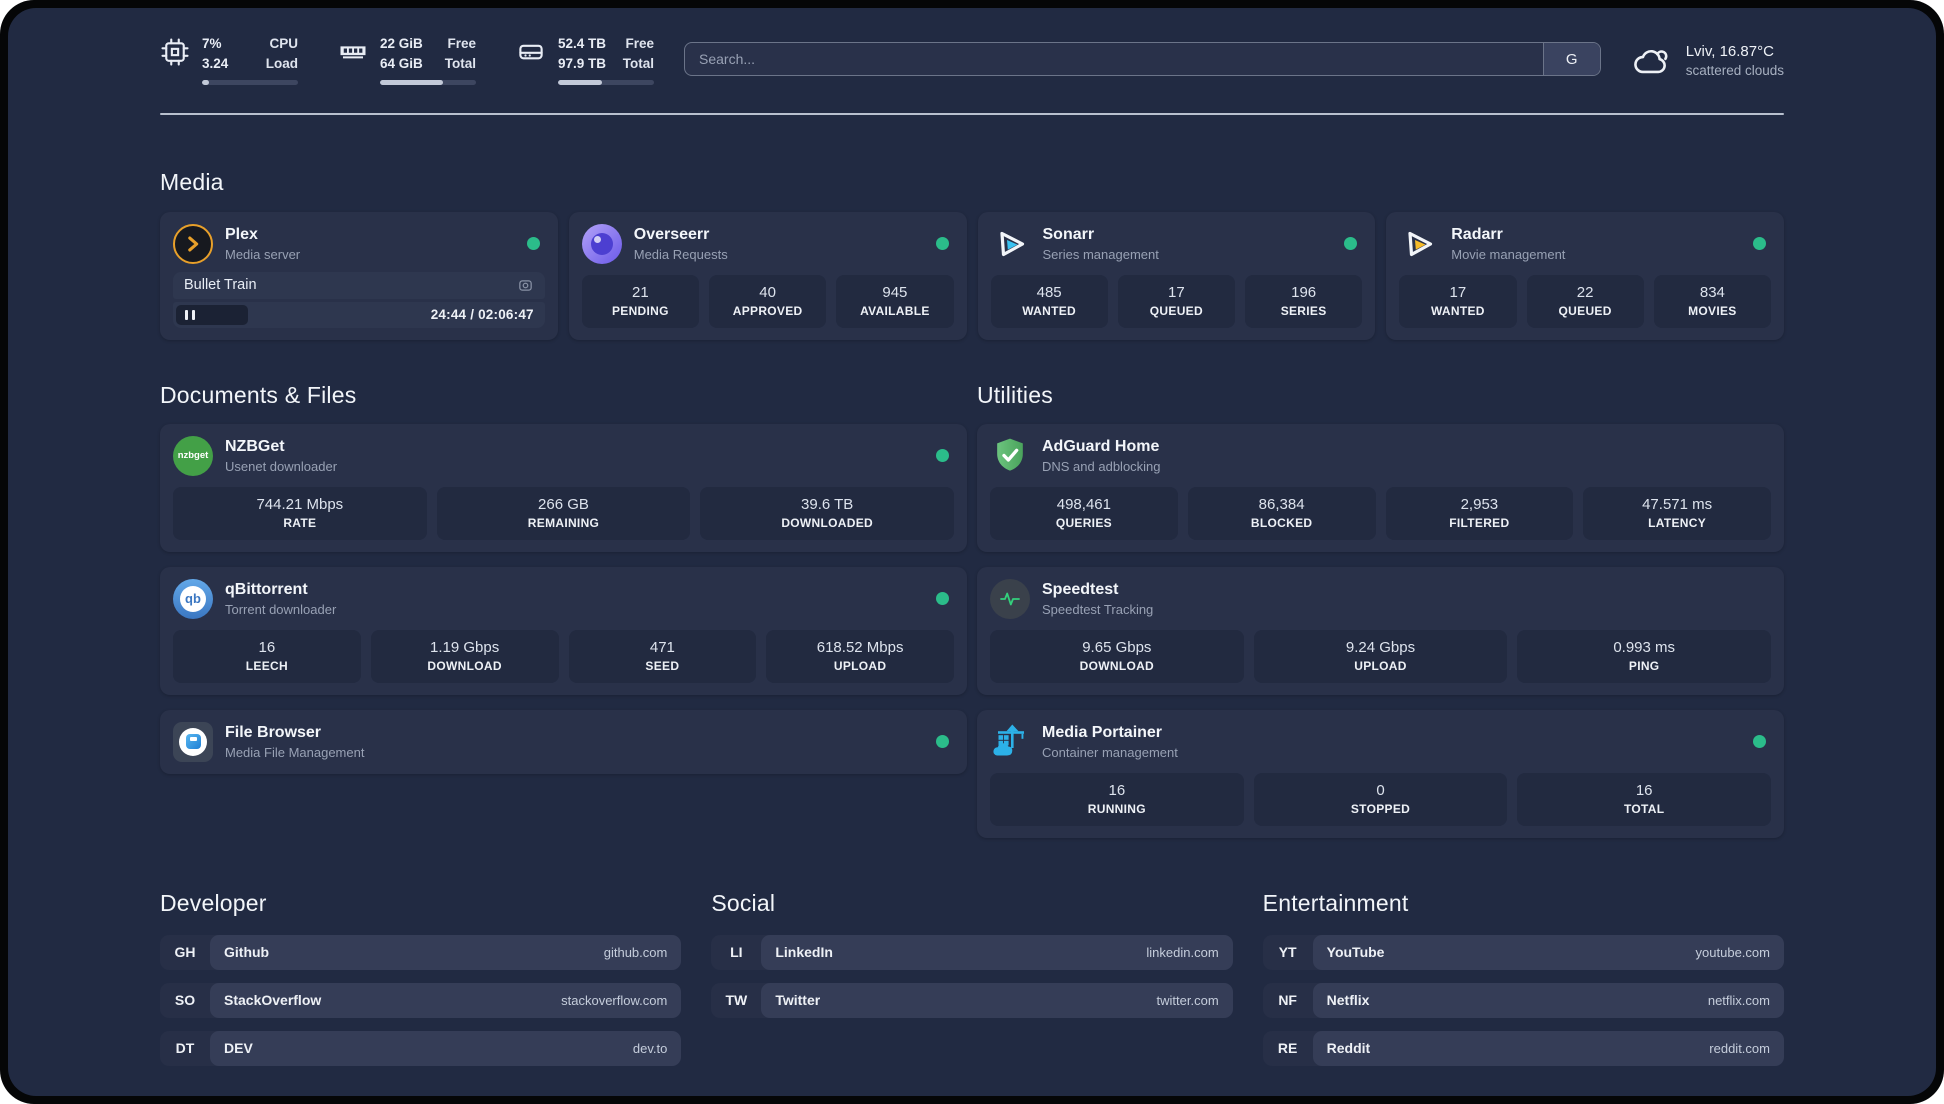  I want to click on app-description: Media server, so click(263, 254).